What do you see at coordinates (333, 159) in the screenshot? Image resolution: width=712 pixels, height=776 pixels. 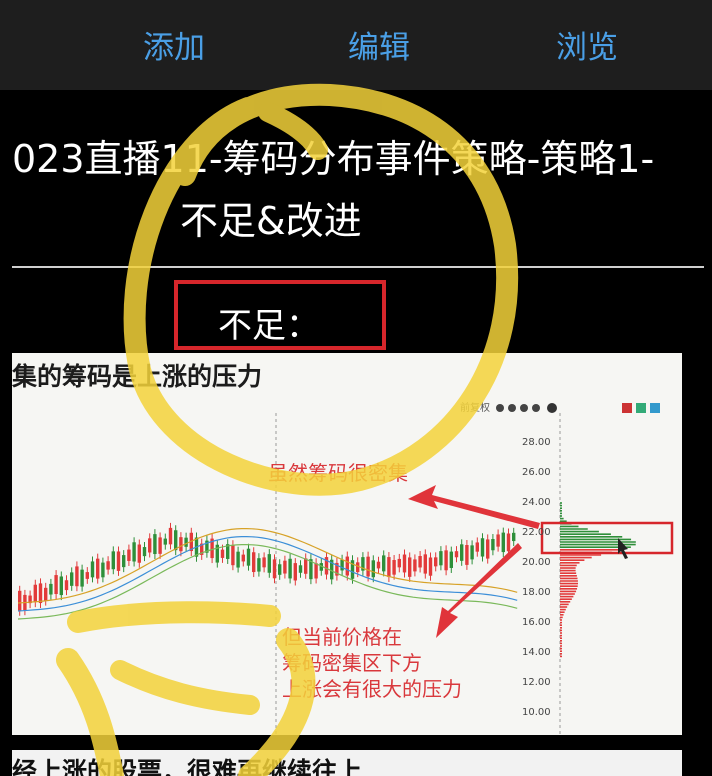 I see `note-title-line1: 023直播11-筹码分布事件策略-策略1-` at bounding box center [333, 159].